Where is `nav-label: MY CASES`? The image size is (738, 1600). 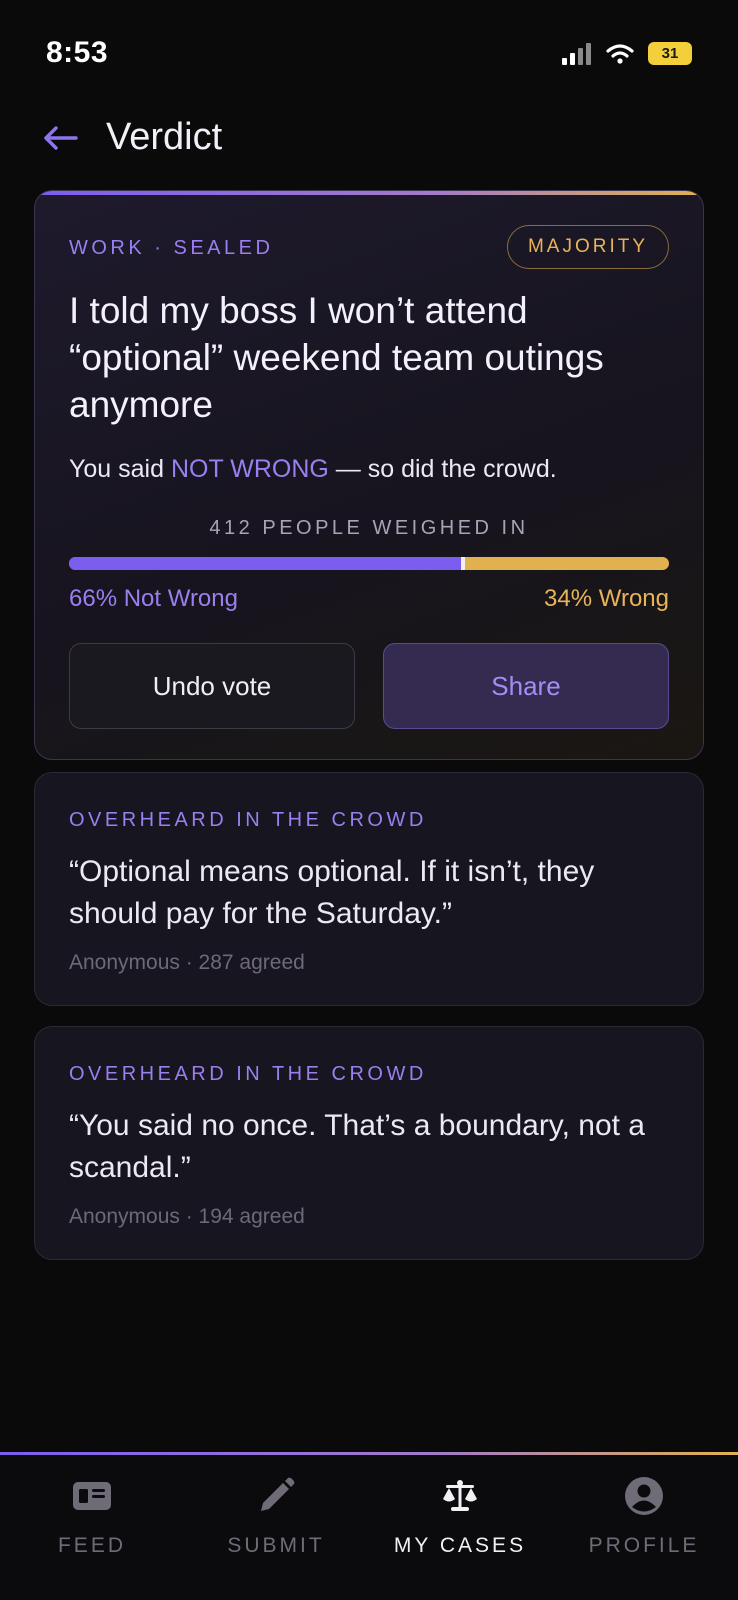 nav-label: MY CASES is located at coordinates (460, 1545).